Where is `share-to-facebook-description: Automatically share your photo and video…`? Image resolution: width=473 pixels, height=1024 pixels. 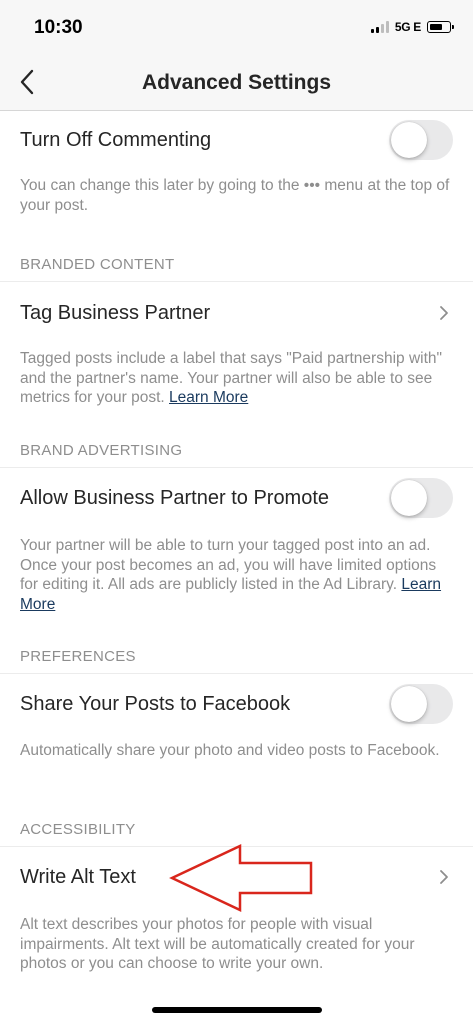
share-to-facebook-description: Automatically share your photo and video… is located at coordinates (230, 750).